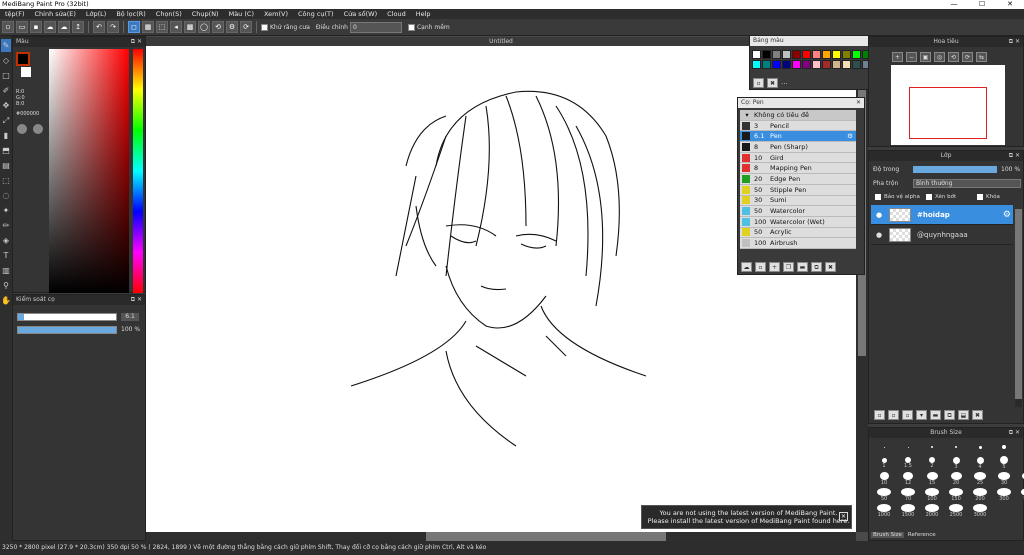  I want to click on brush-size-cell: 7, so click(1020, 463).